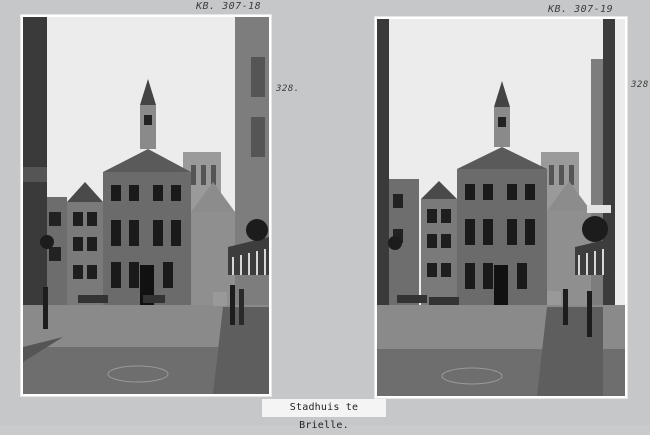 This screenshot has width=650, height=435. I want to click on side-number-right: 328, so click(640, 85).